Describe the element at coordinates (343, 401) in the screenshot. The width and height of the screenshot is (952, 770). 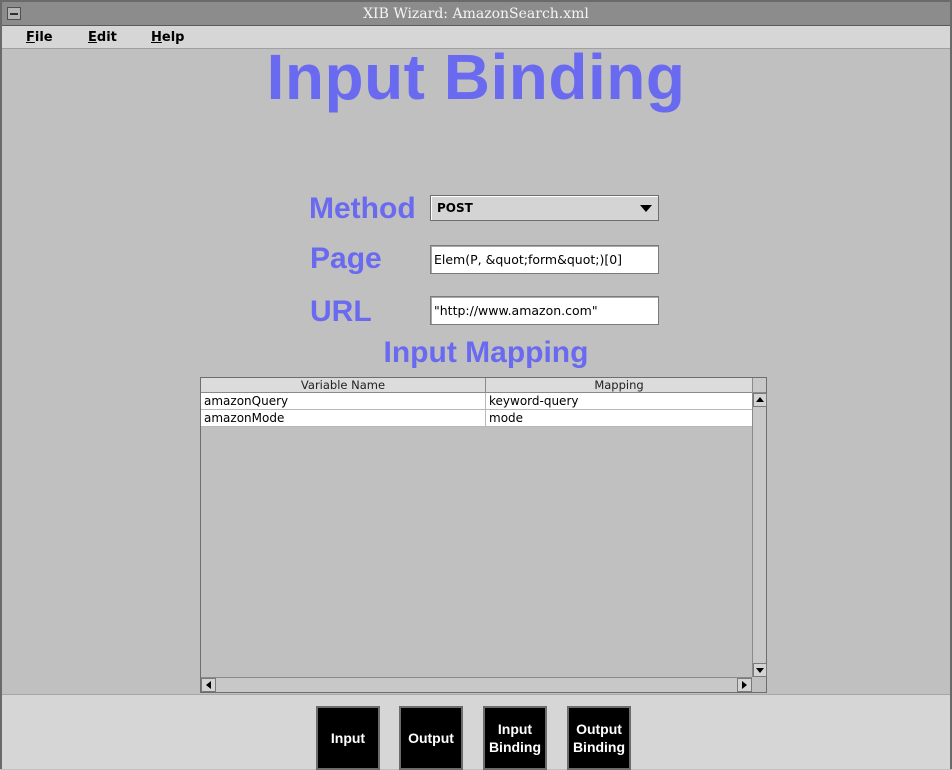
I see `table-cell: amazonQuery` at that location.